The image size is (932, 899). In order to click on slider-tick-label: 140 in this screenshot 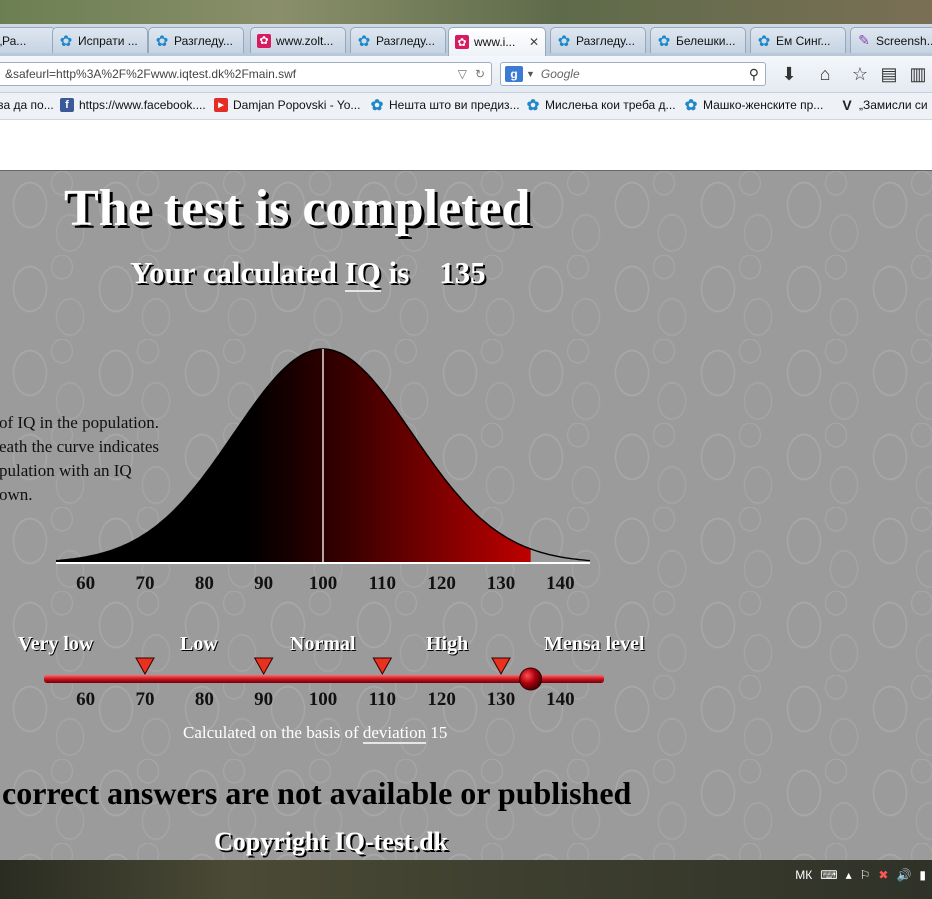, I will do `click(560, 699)`.